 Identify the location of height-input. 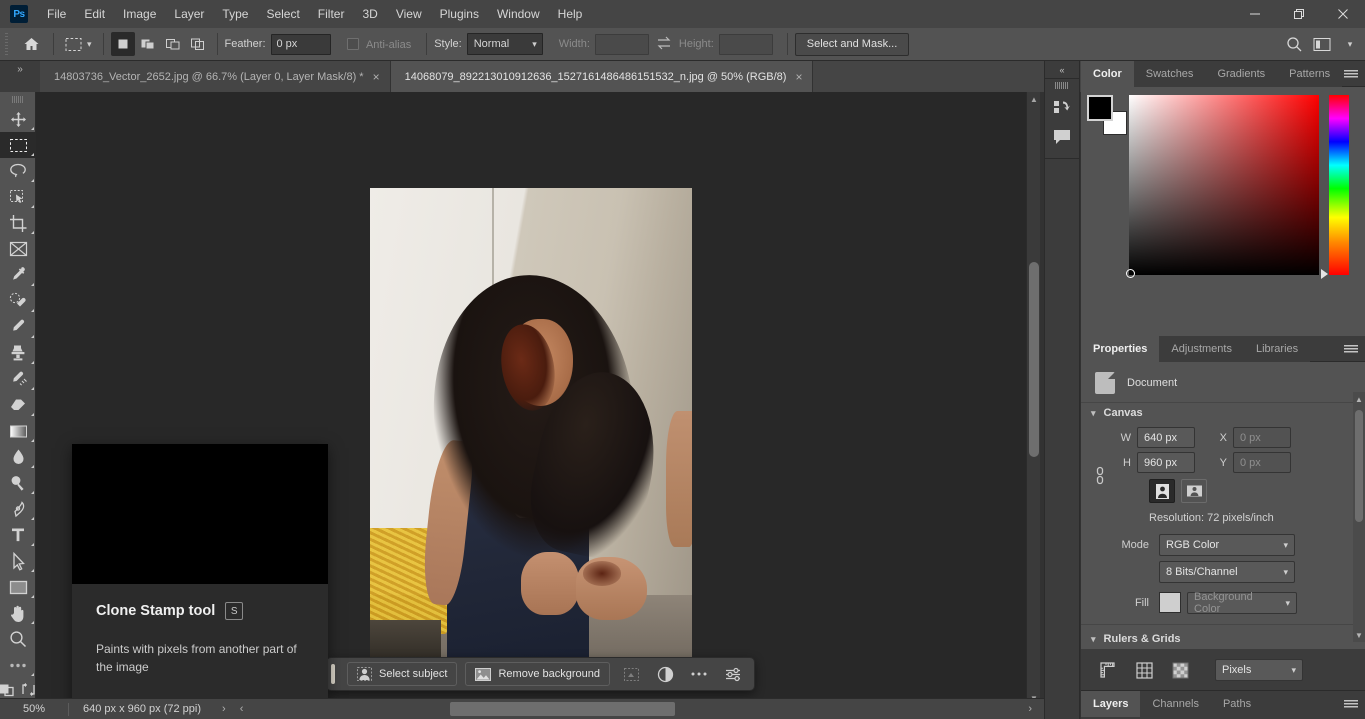
(745, 44).